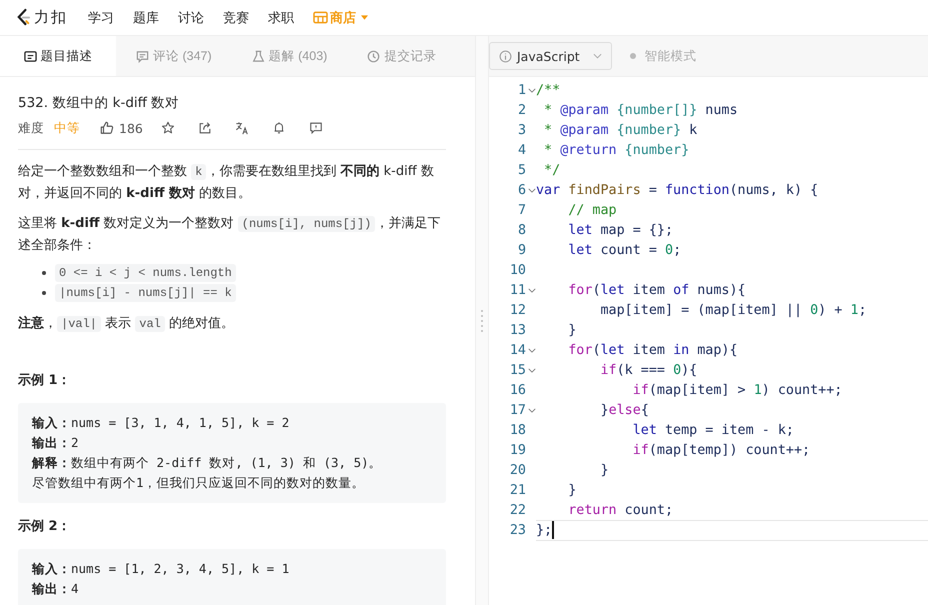 Image resolution: width=928 pixels, height=605 pixels. What do you see at coordinates (677, 190) in the screenshot?
I see `code-line: var findPairs = function(nums, k) {` at bounding box center [677, 190].